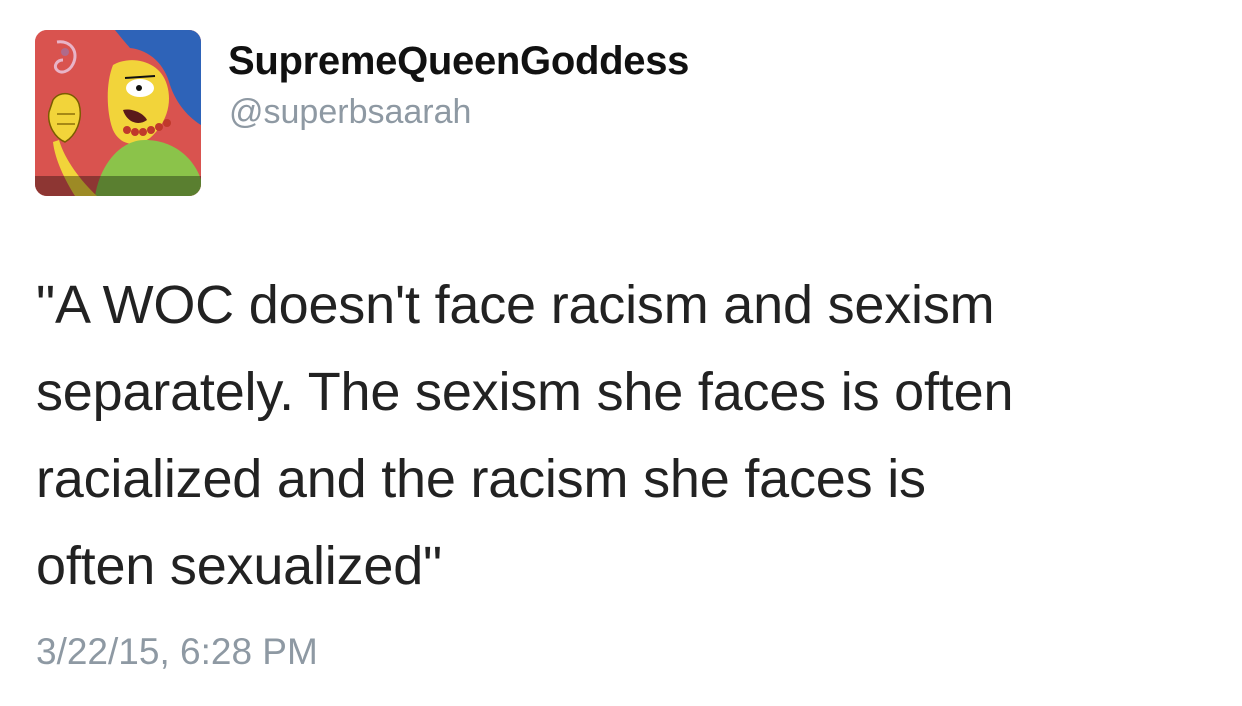 The width and height of the screenshot is (1242, 706). What do you see at coordinates (177, 652) in the screenshot?
I see `tweet-timestamp: 3/22/15, 6:28 PM` at bounding box center [177, 652].